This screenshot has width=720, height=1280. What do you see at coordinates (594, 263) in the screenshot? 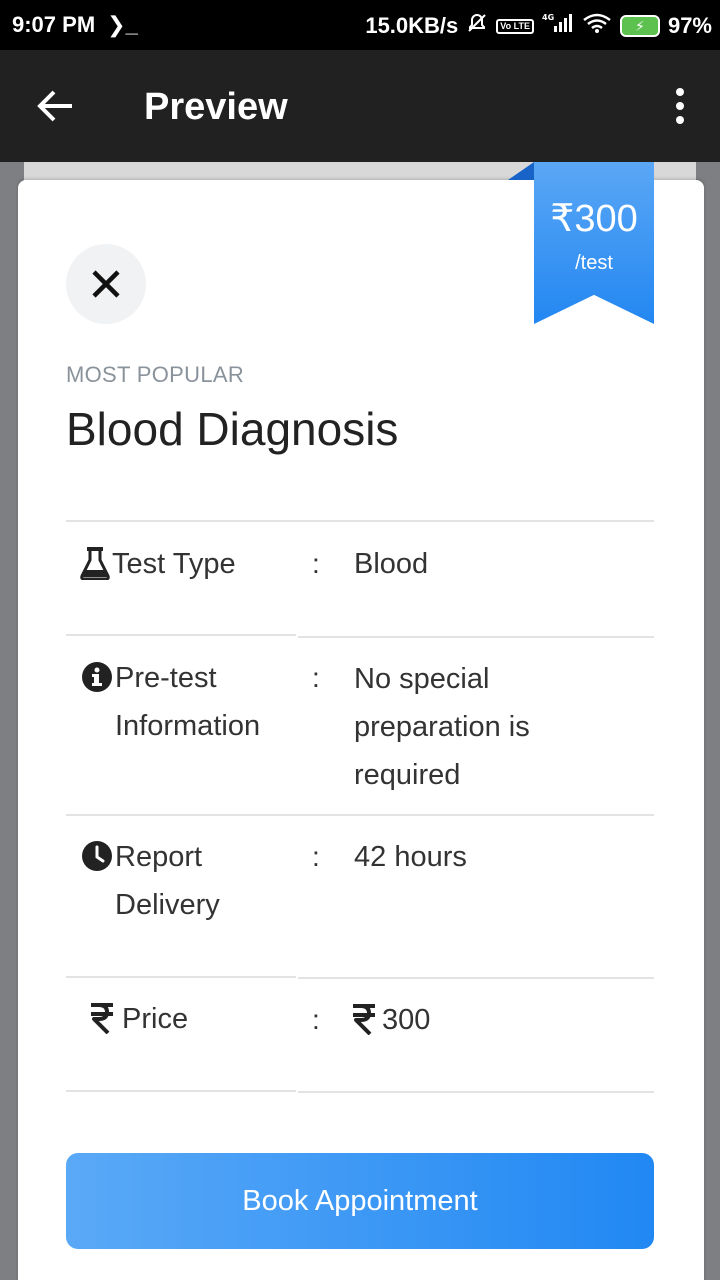
I see `ribbon-per: /test` at bounding box center [594, 263].